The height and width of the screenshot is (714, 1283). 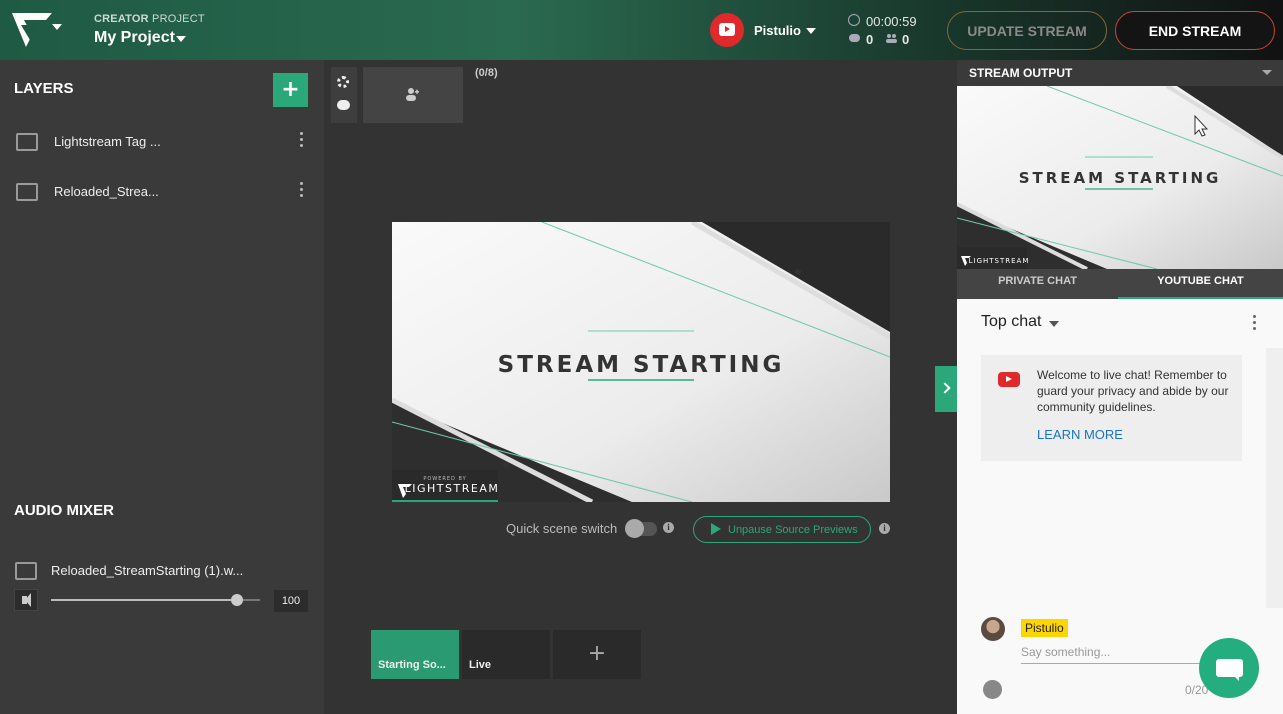 I want to click on quick-scene-switch-knob, so click(x=634, y=528).